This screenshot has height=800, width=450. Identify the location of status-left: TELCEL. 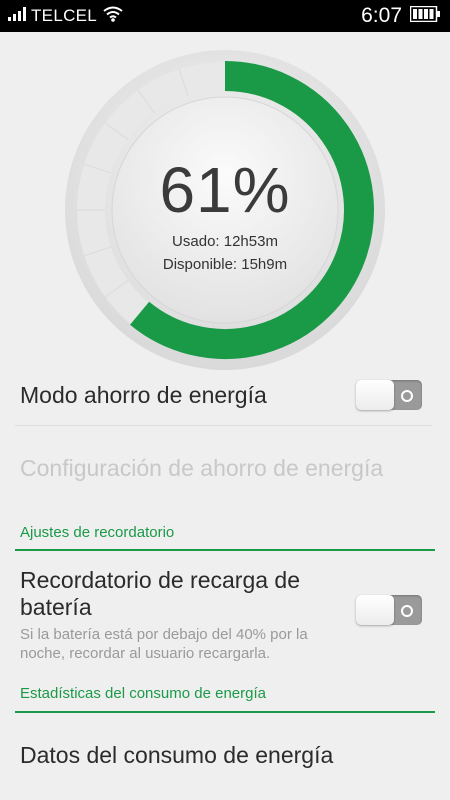
(65, 16).